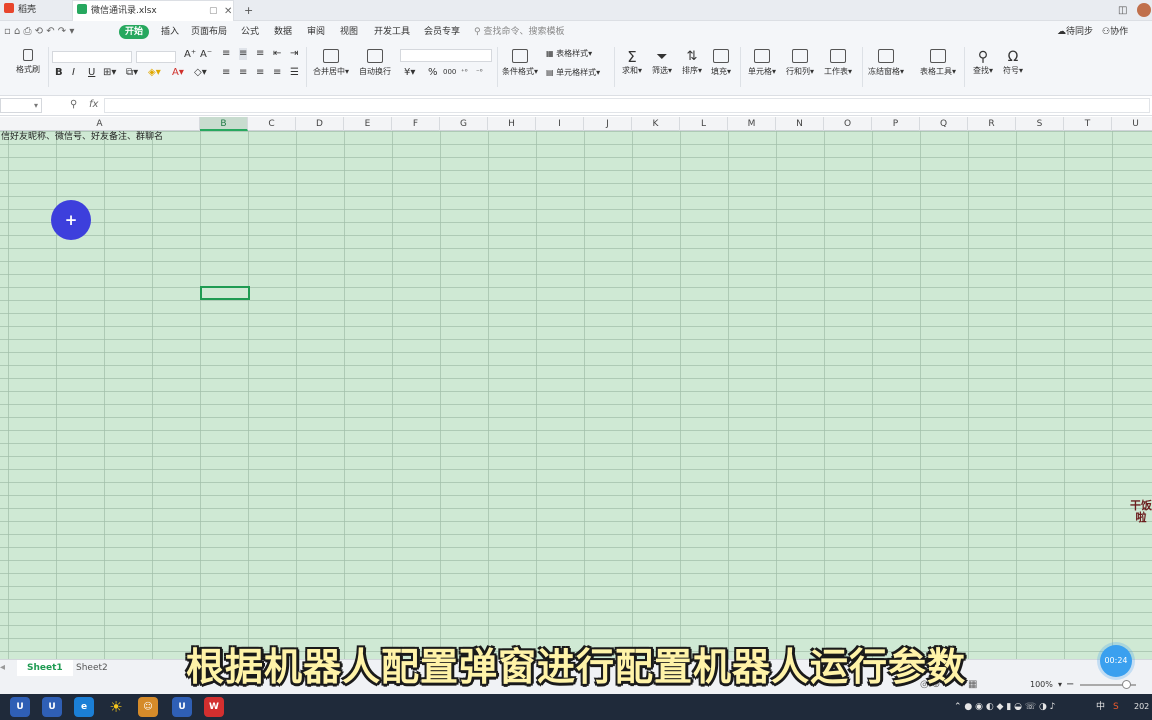 This screenshot has width=1152, height=720. What do you see at coordinates (59, 73) in the screenshot?
I see `bold-button: B` at bounding box center [59, 73].